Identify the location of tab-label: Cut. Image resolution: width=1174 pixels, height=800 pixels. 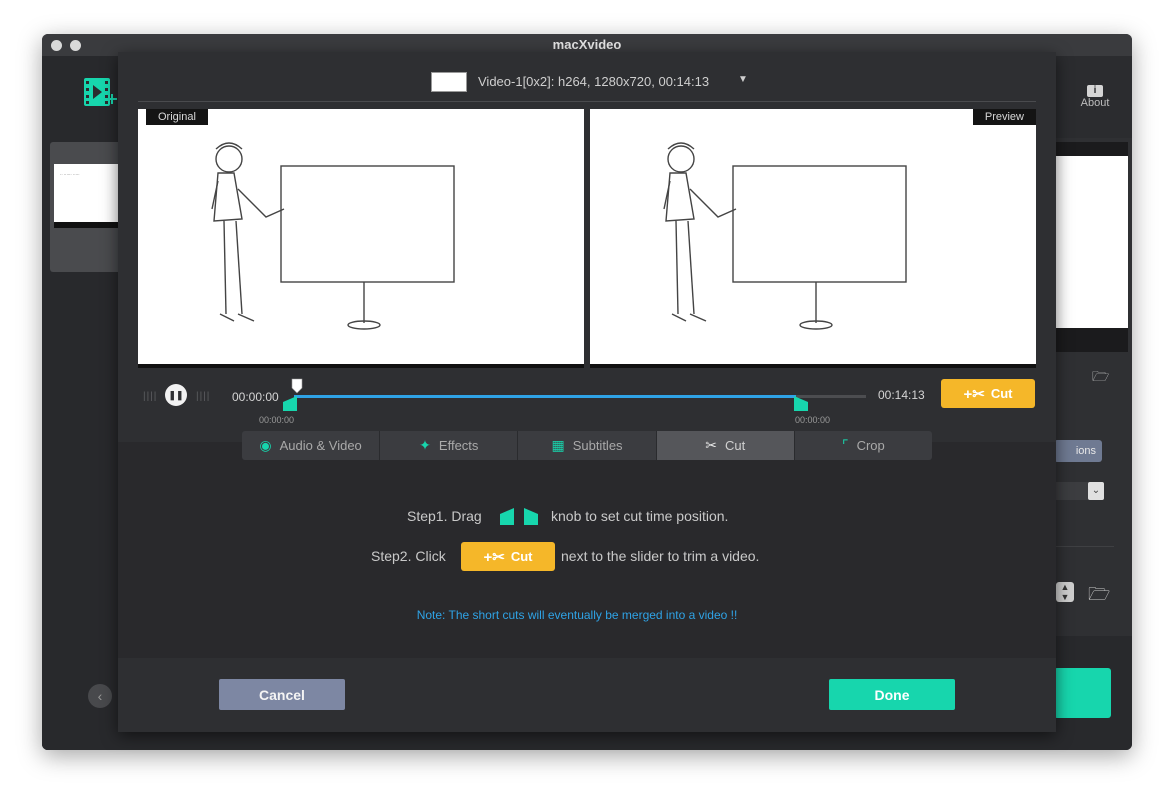
(735, 445).